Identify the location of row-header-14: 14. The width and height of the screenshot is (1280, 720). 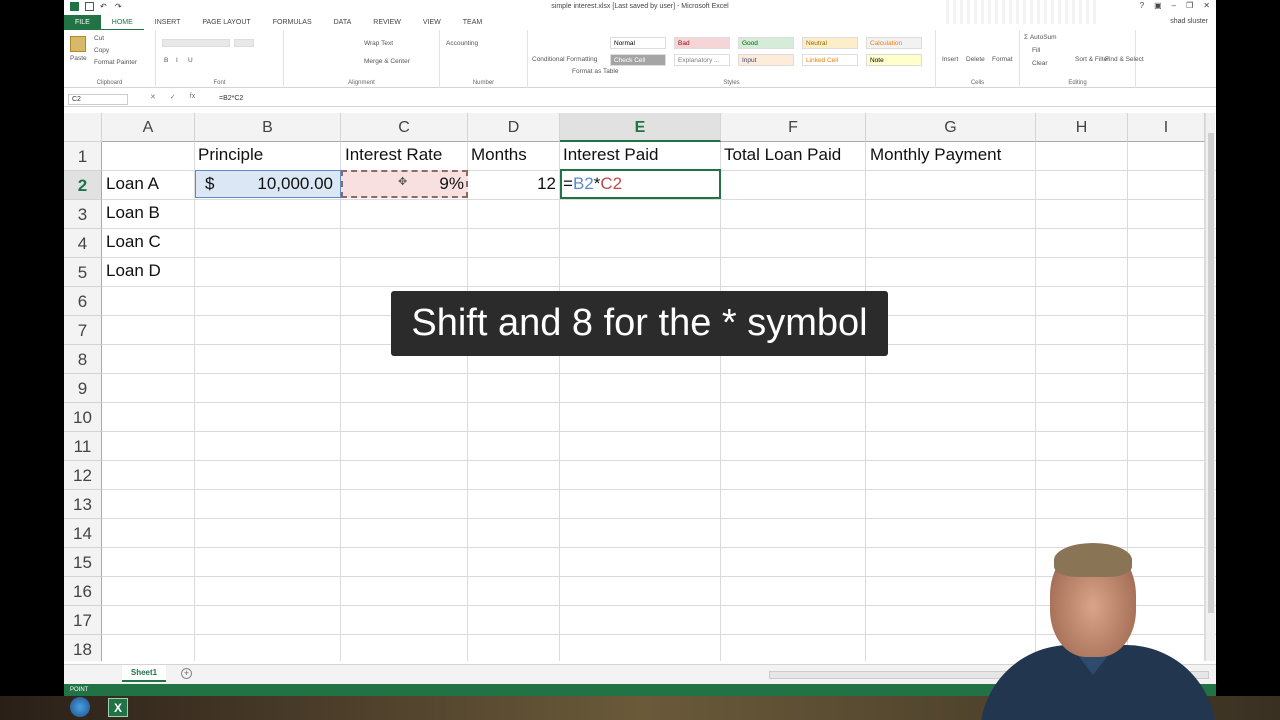
(83, 533).